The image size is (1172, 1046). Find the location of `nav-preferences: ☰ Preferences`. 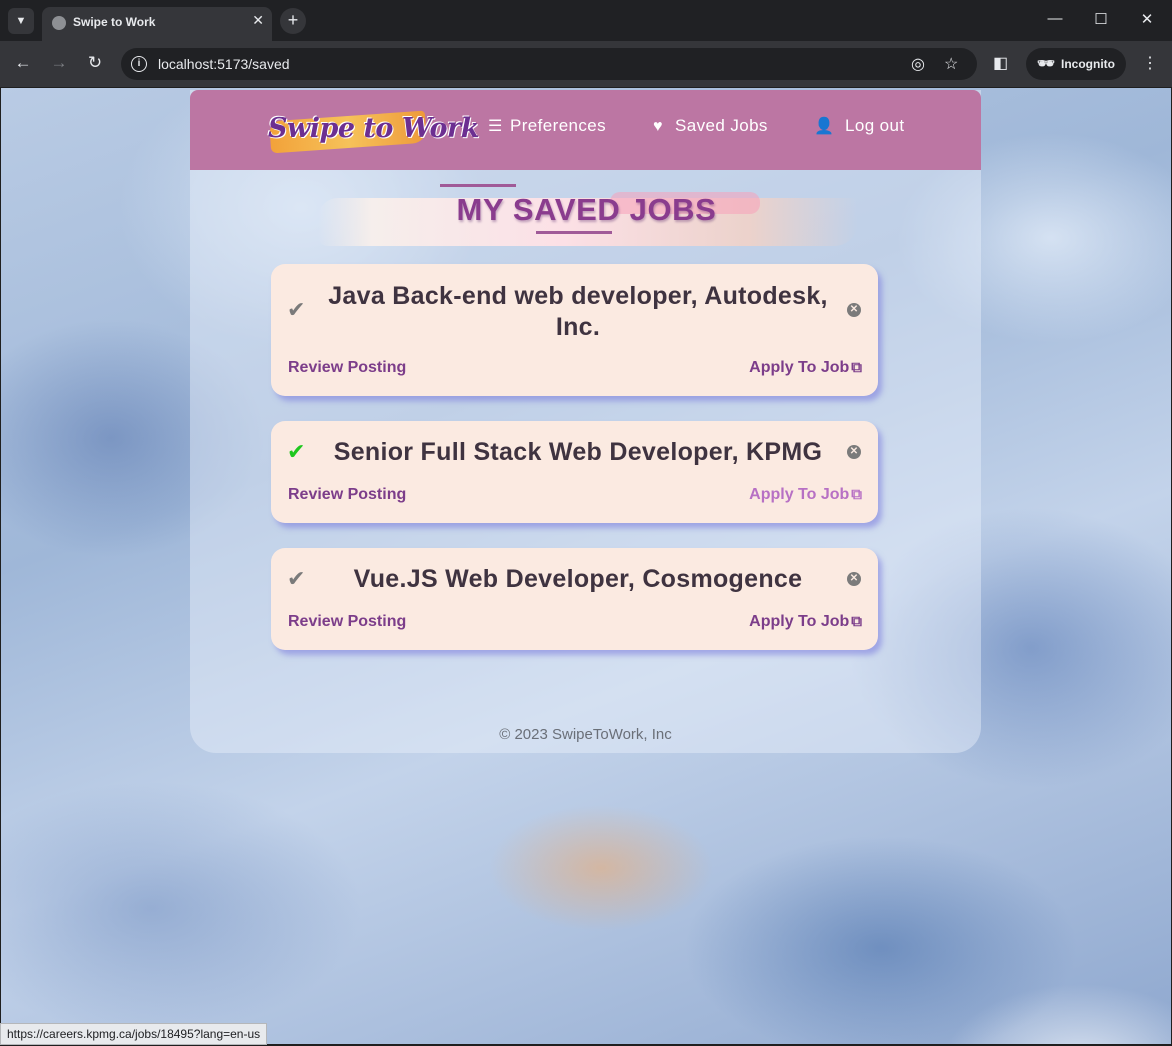

nav-preferences: ☰ Preferences is located at coordinates (547, 126).